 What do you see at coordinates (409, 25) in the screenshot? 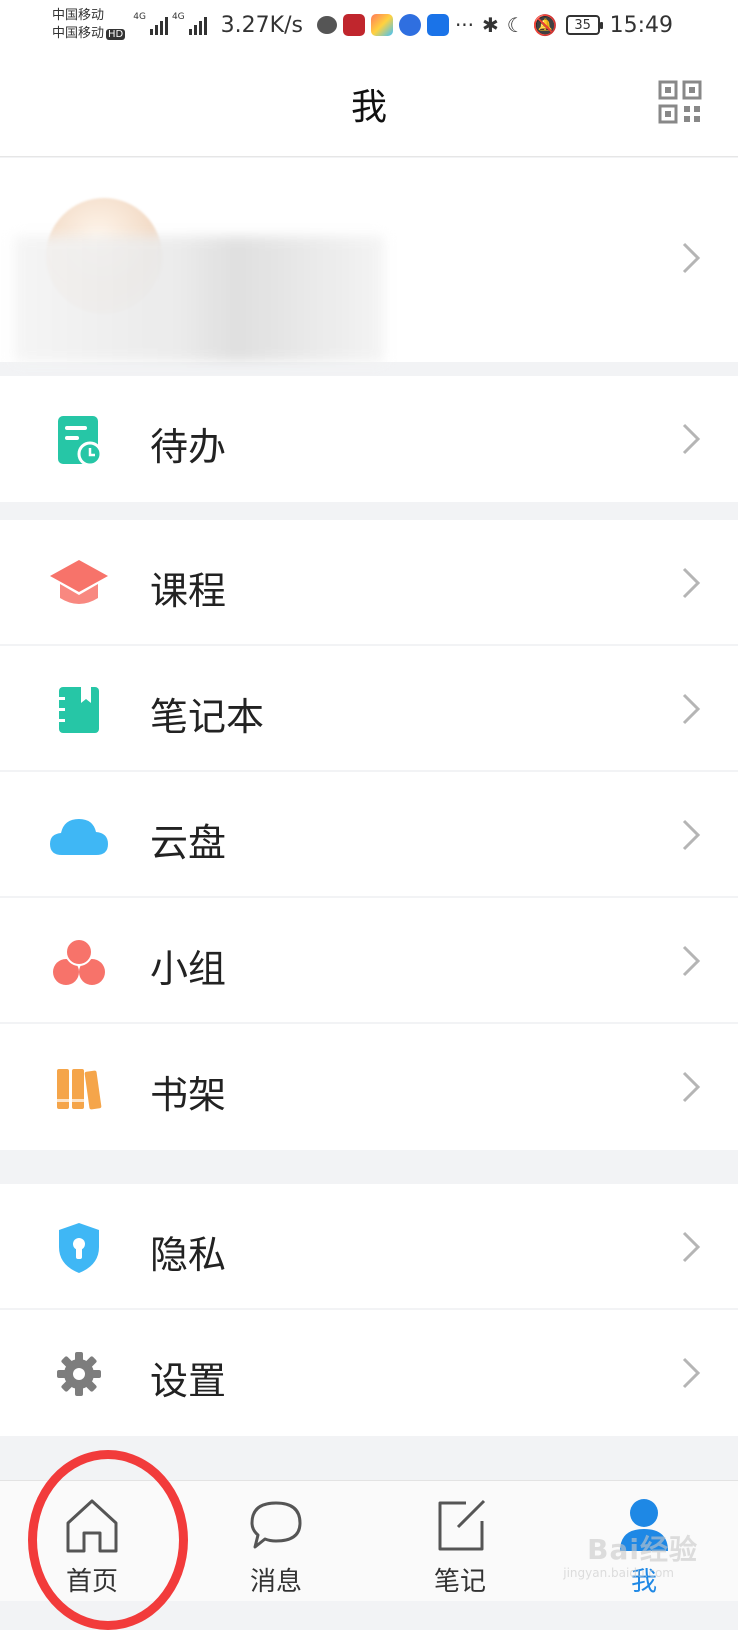
I see `baidu-icon` at bounding box center [409, 25].